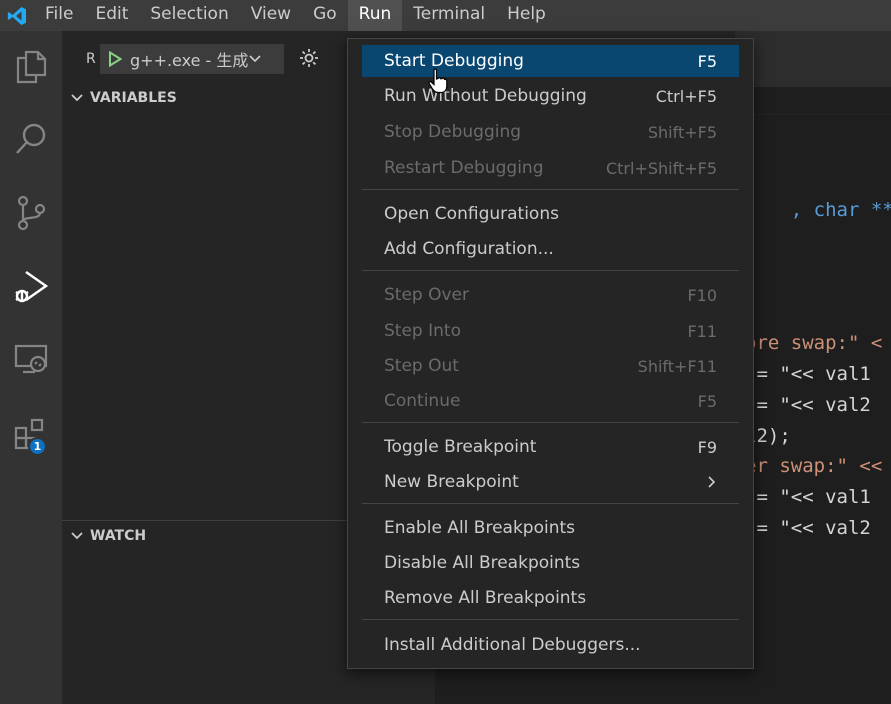 This screenshot has width=891, height=704. I want to click on hand-cursor-icon, so click(438, 83).